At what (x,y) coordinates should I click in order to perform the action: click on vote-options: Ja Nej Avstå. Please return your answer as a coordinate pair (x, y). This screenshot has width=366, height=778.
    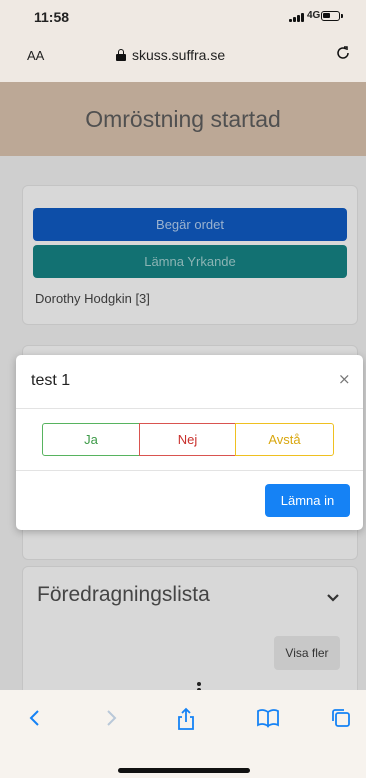
    Looking at the image, I should click on (188, 439).